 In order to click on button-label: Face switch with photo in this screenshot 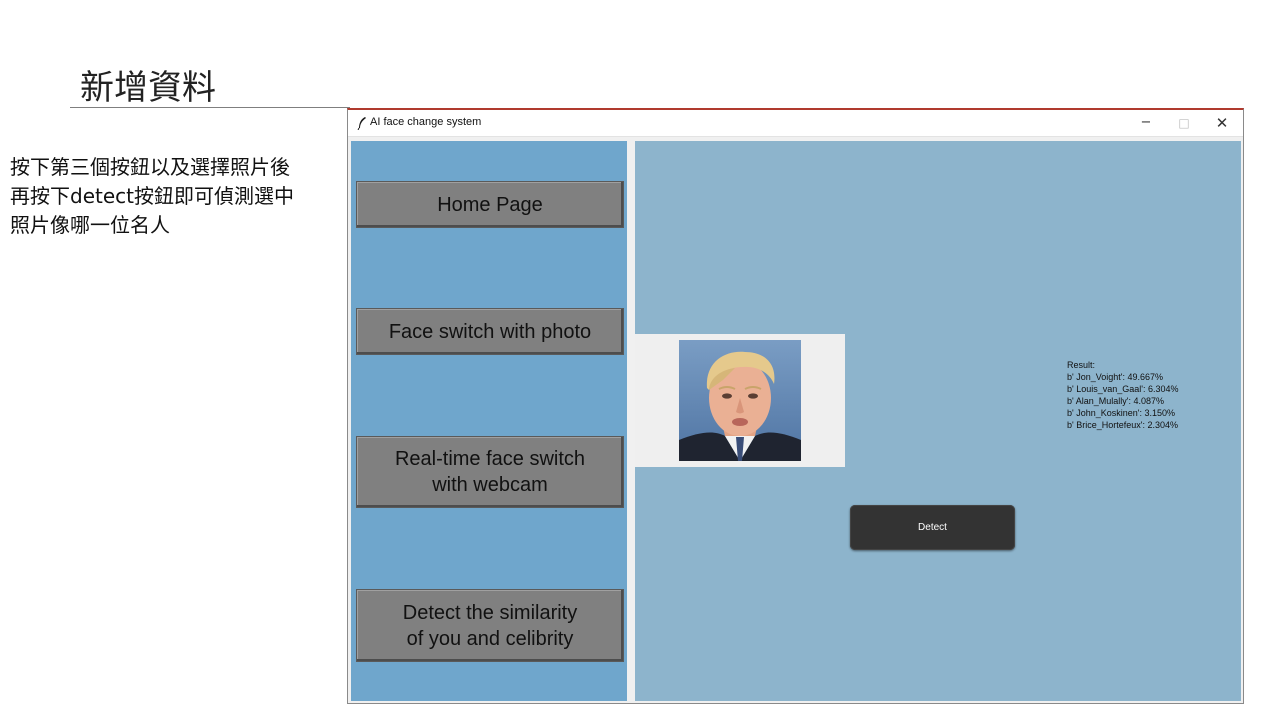, I will do `click(490, 331)`.